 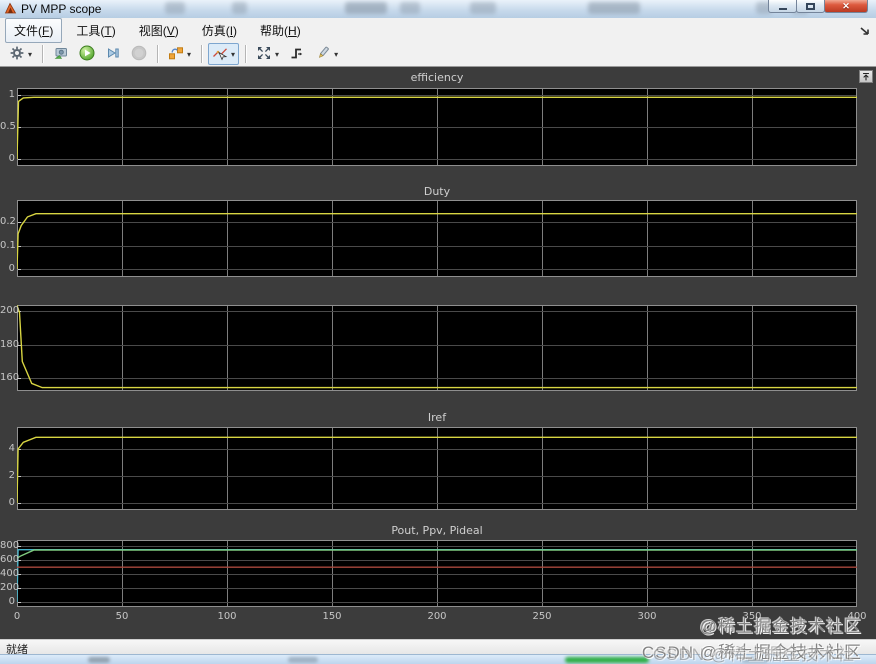 I want to click on stepping-icon, so click(x=176, y=54).